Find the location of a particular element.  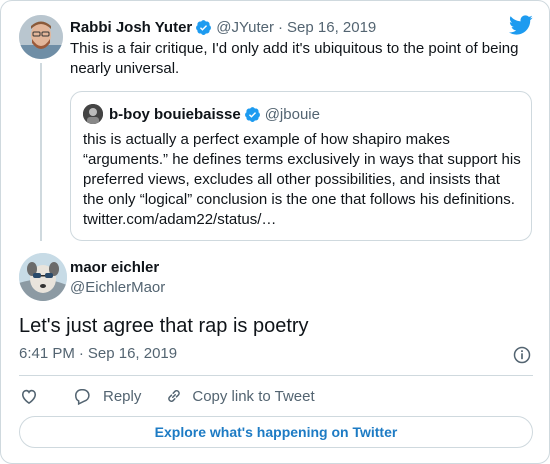

copy-link-label: Copy link to Tweet is located at coordinates (253, 396).